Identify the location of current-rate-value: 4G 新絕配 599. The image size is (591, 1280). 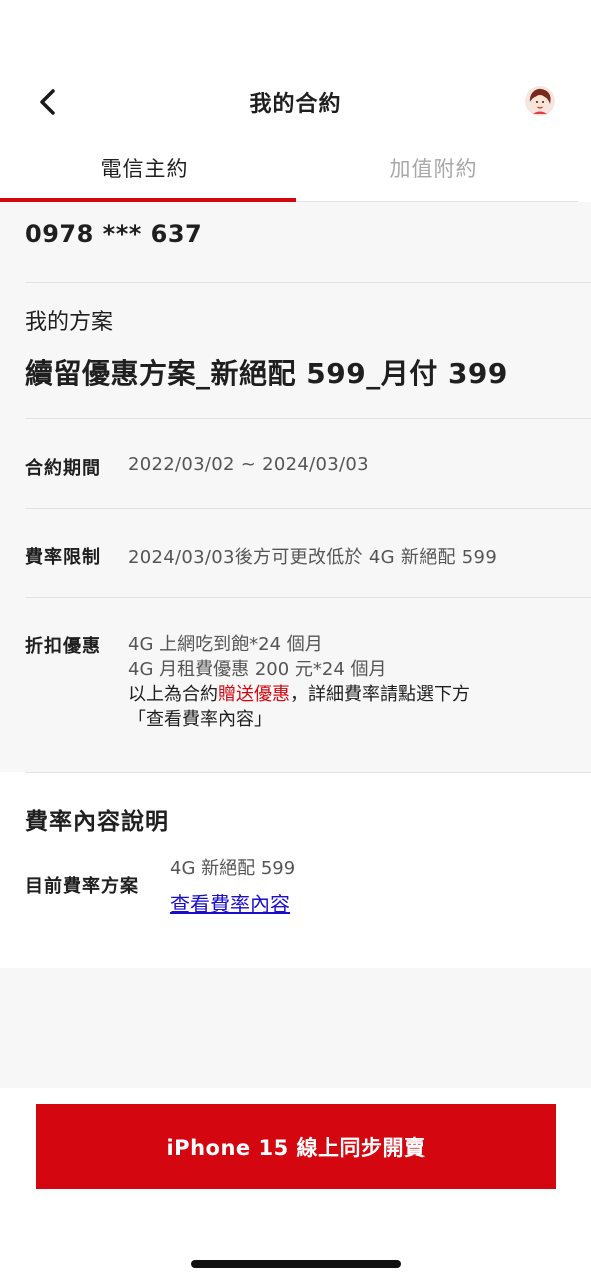
(233, 868).